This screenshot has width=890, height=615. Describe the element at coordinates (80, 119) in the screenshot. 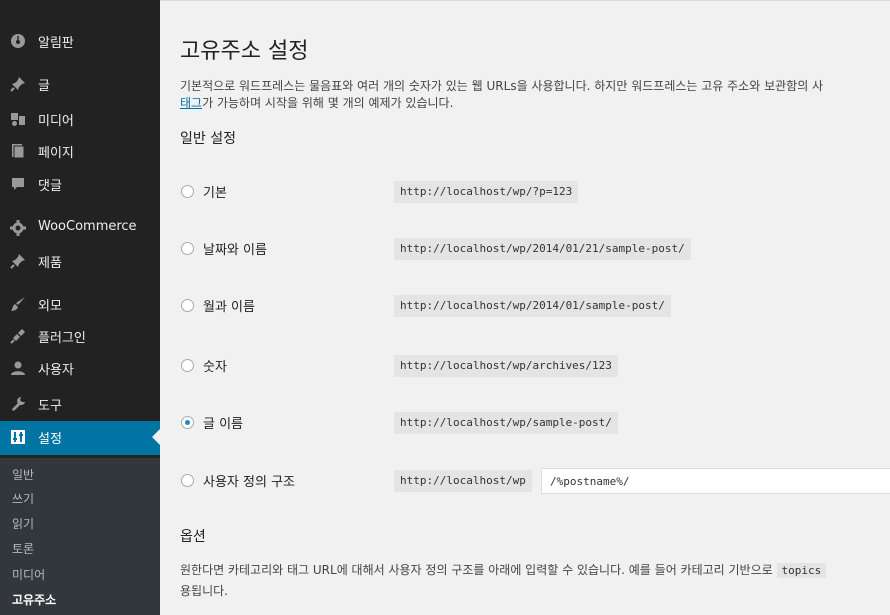

I see `sidebar-item-media: 미디어` at that location.